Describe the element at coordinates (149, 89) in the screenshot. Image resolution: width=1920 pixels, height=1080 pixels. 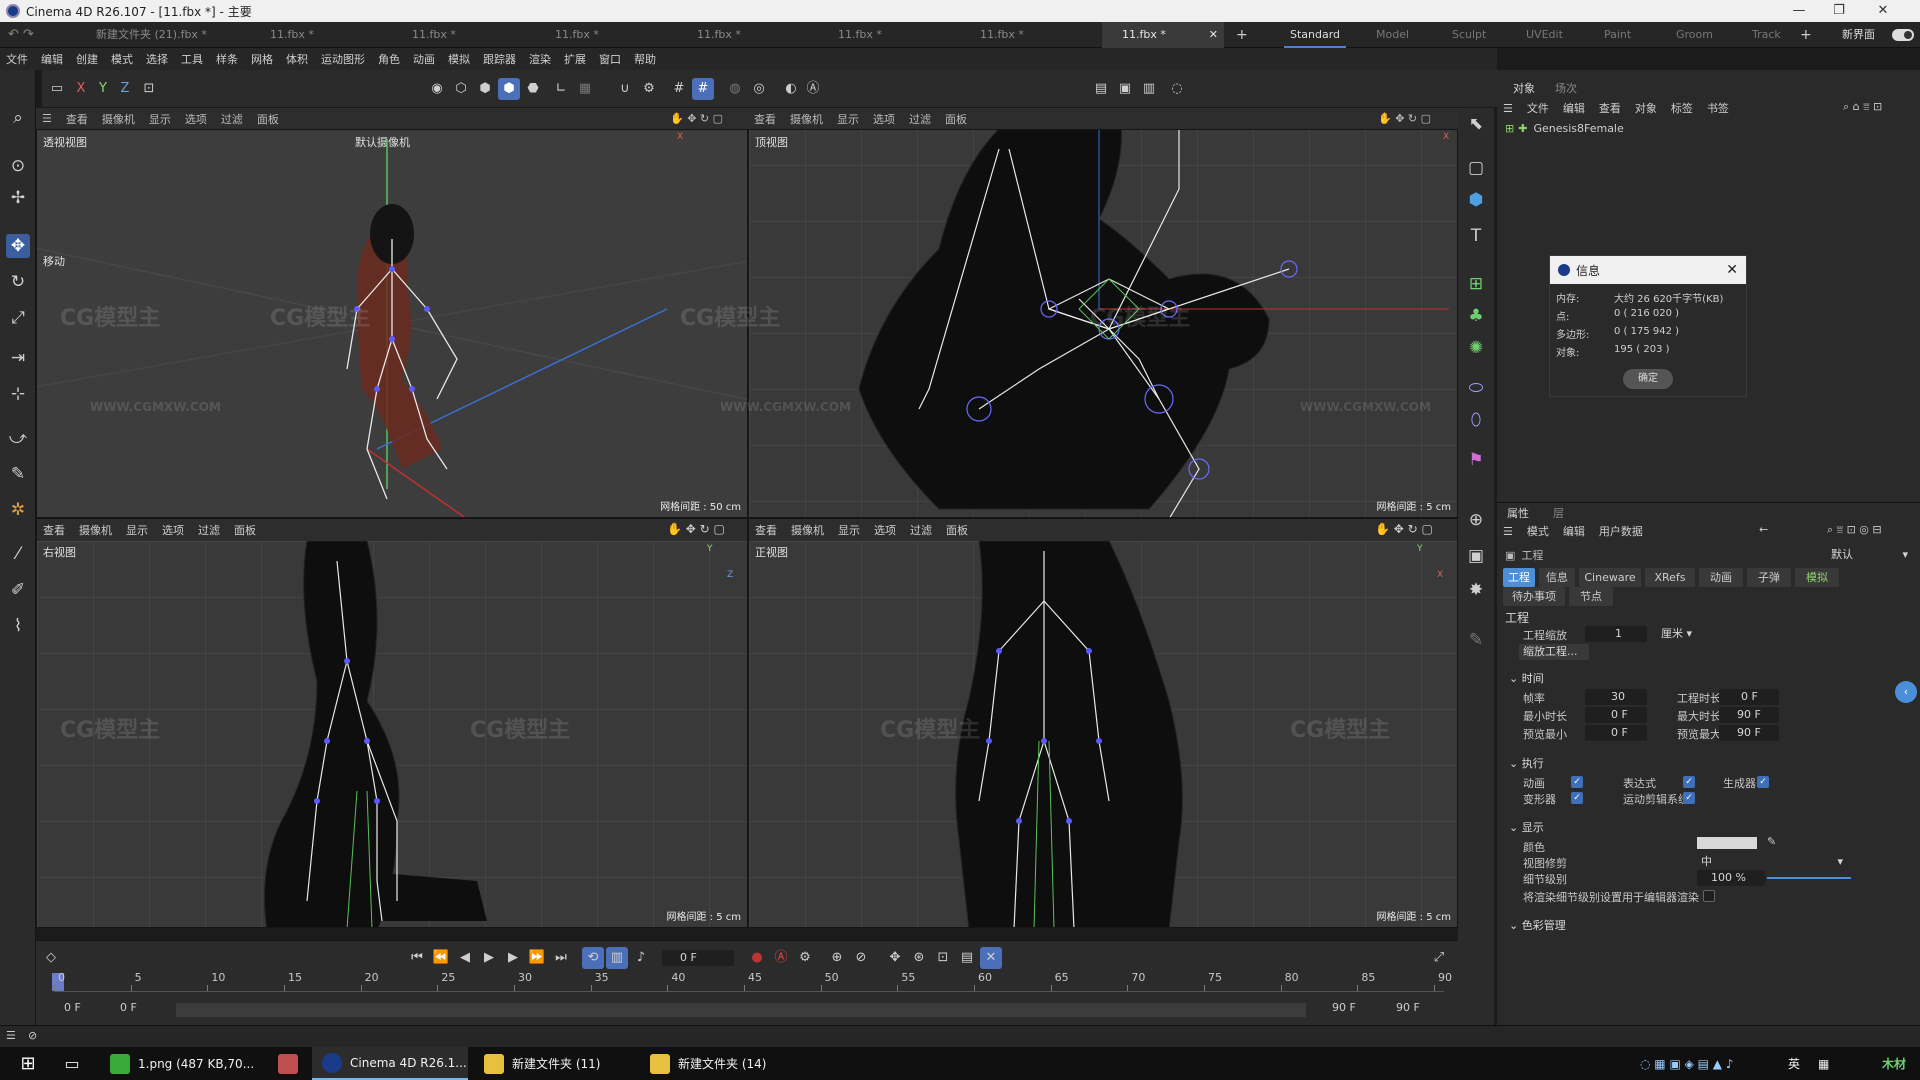
I see `coordinate-system-icon: ⊡` at that location.